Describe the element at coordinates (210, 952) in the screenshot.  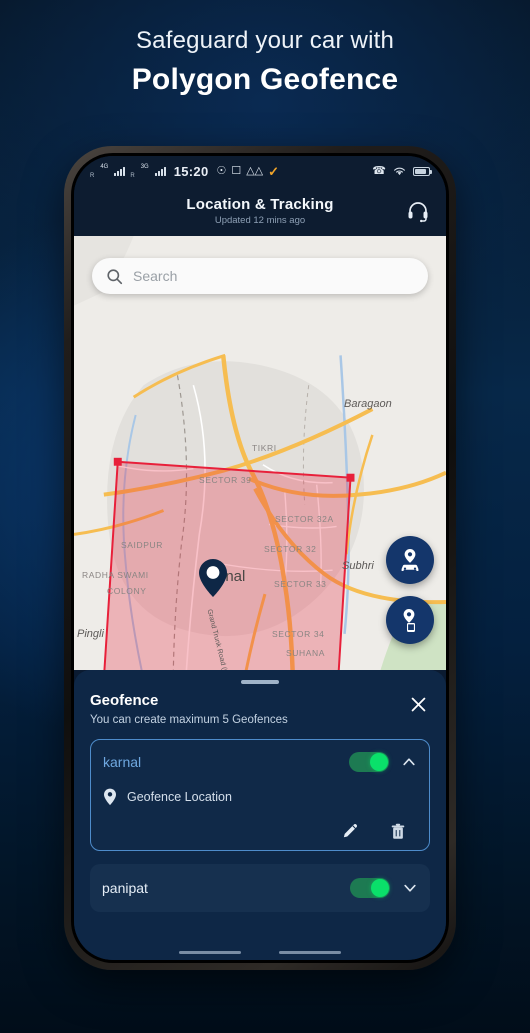
I see `nav-hint-left` at that location.